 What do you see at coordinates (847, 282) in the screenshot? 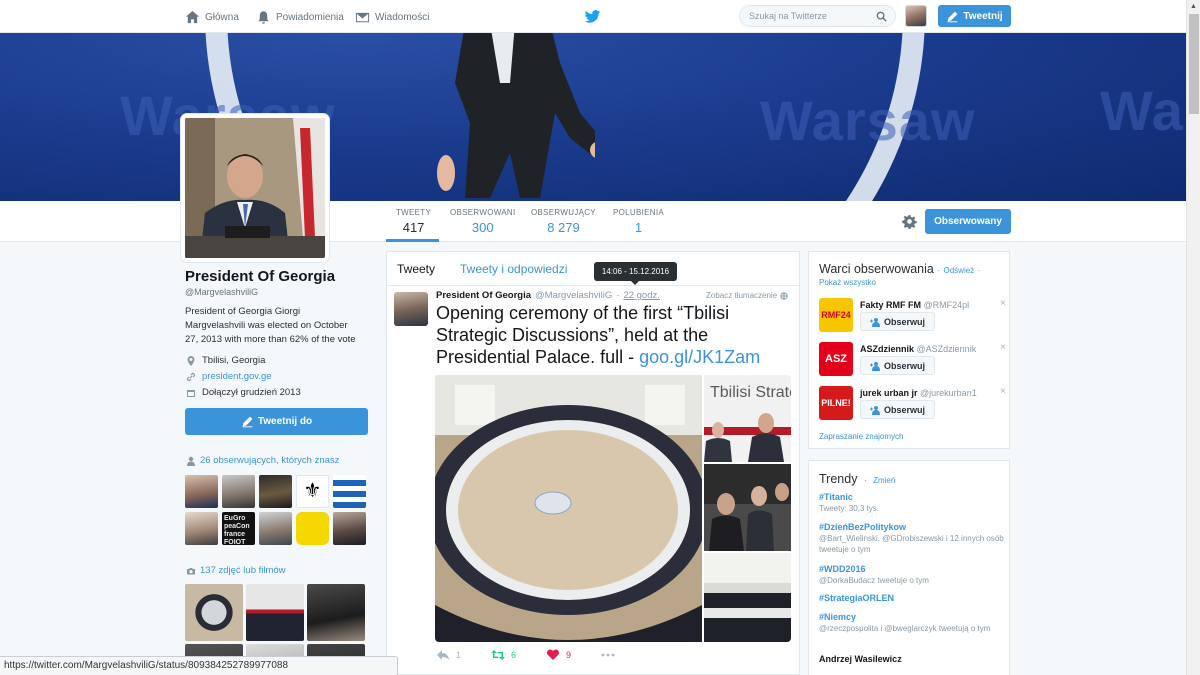
I see `show-all-link: Pokaż wszystko` at bounding box center [847, 282].